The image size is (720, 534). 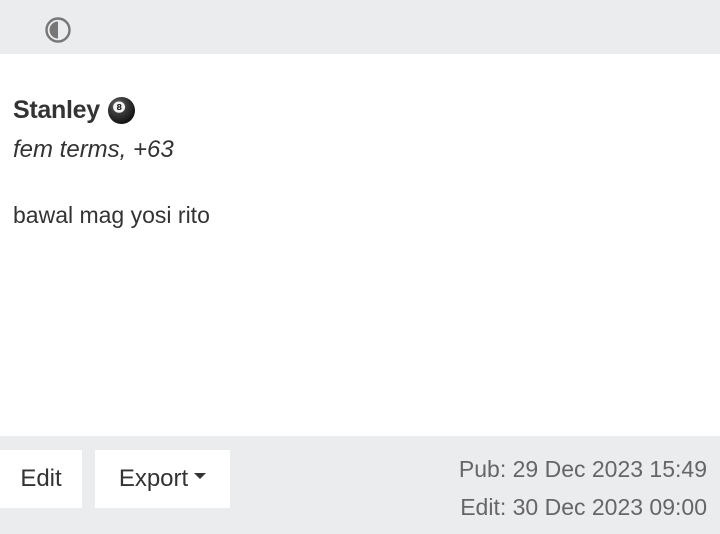 What do you see at coordinates (119, 107) in the screenshot?
I see `svg-text: 8` at bounding box center [119, 107].